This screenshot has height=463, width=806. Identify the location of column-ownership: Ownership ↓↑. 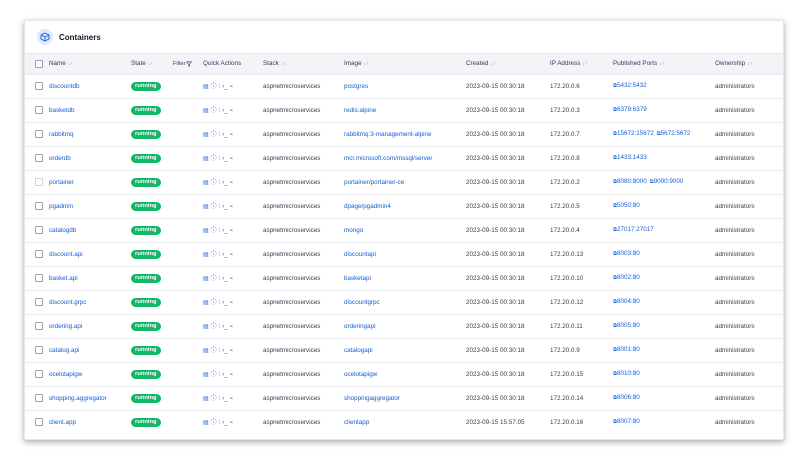
(749, 64).